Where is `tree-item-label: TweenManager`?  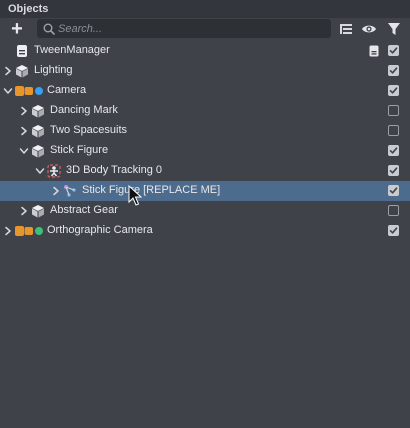
tree-item-label: TweenManager is located at coordinates (72, 50).